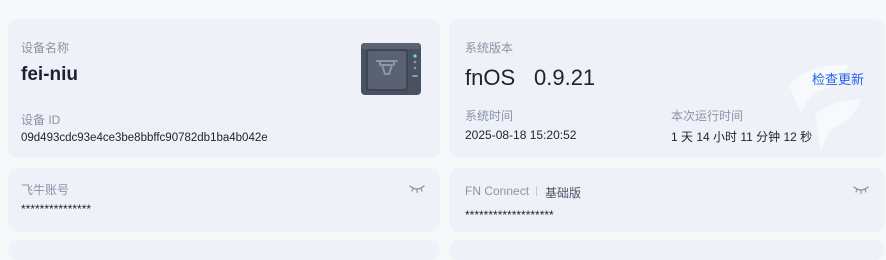  What do you see at coordinates (489, 48) in the screenshot?
I see `system-version-label: 系统版本` at bounding box center [489, 48].